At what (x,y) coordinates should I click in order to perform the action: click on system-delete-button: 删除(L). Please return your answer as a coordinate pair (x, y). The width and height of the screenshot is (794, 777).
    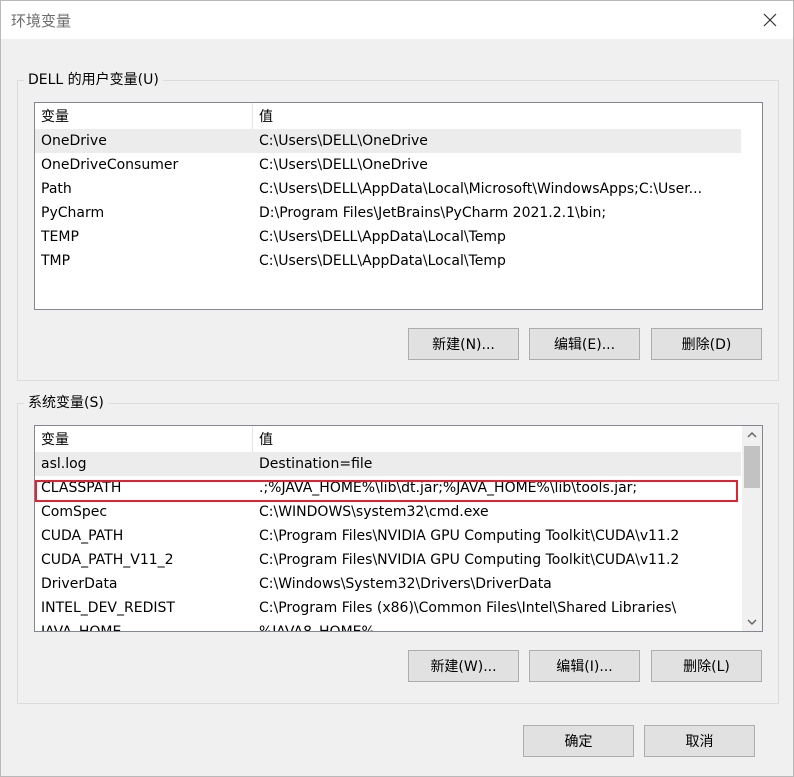
    Looking at the image, I should click on (706, 666).